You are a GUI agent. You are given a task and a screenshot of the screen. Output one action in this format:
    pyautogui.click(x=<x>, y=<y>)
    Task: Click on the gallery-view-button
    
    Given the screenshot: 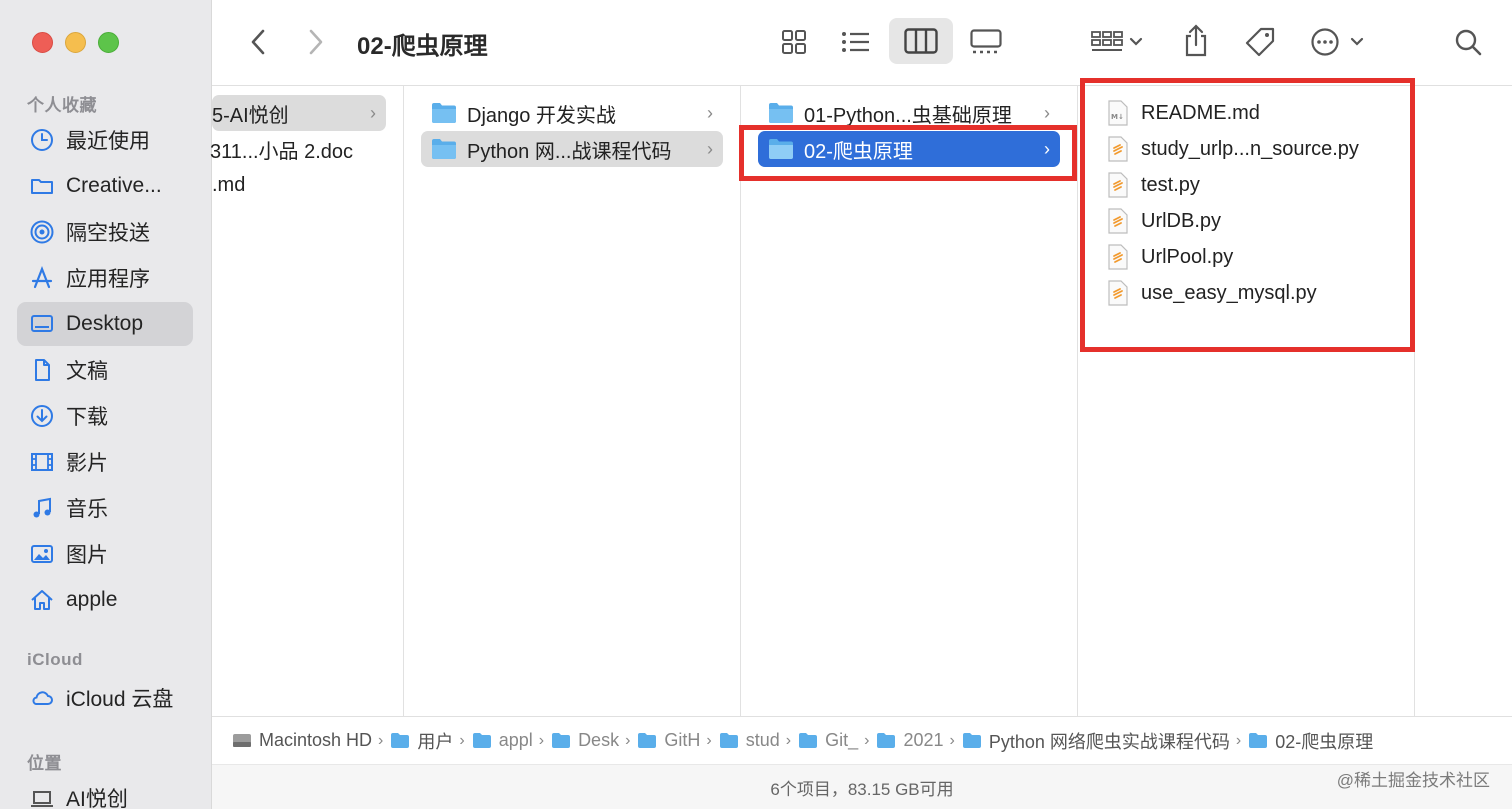 What is the action you would take?
    pyautogui.click(x=986, y=42)
    